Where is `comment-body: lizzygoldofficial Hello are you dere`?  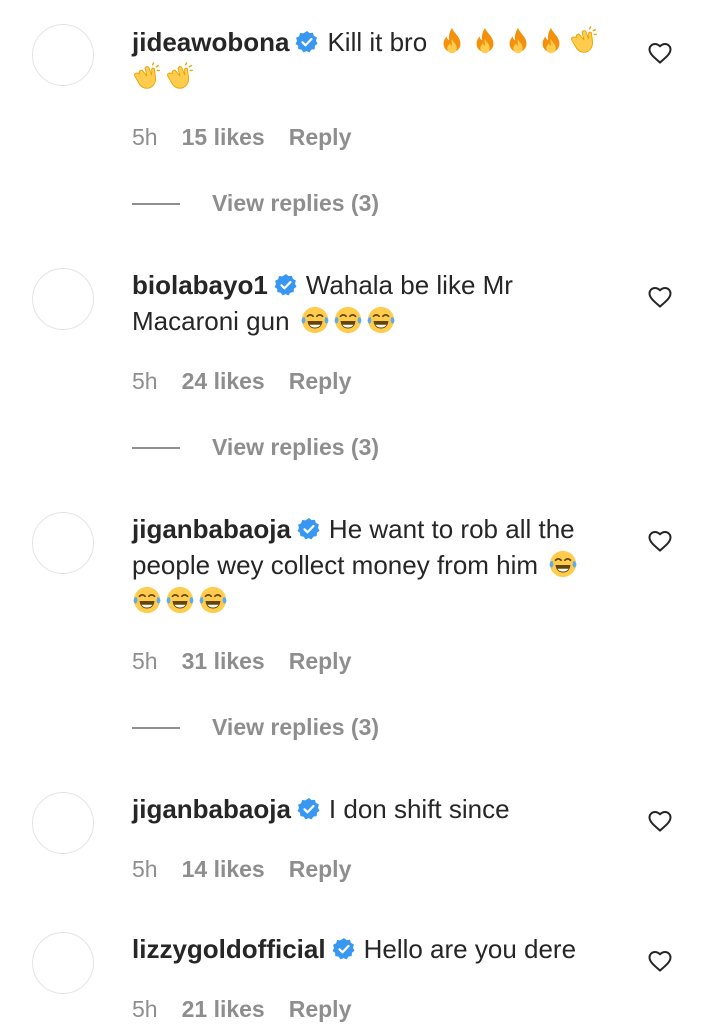
comment-body: lizzygoldofficial Hello are you dere is located at coordinates (377, 949).